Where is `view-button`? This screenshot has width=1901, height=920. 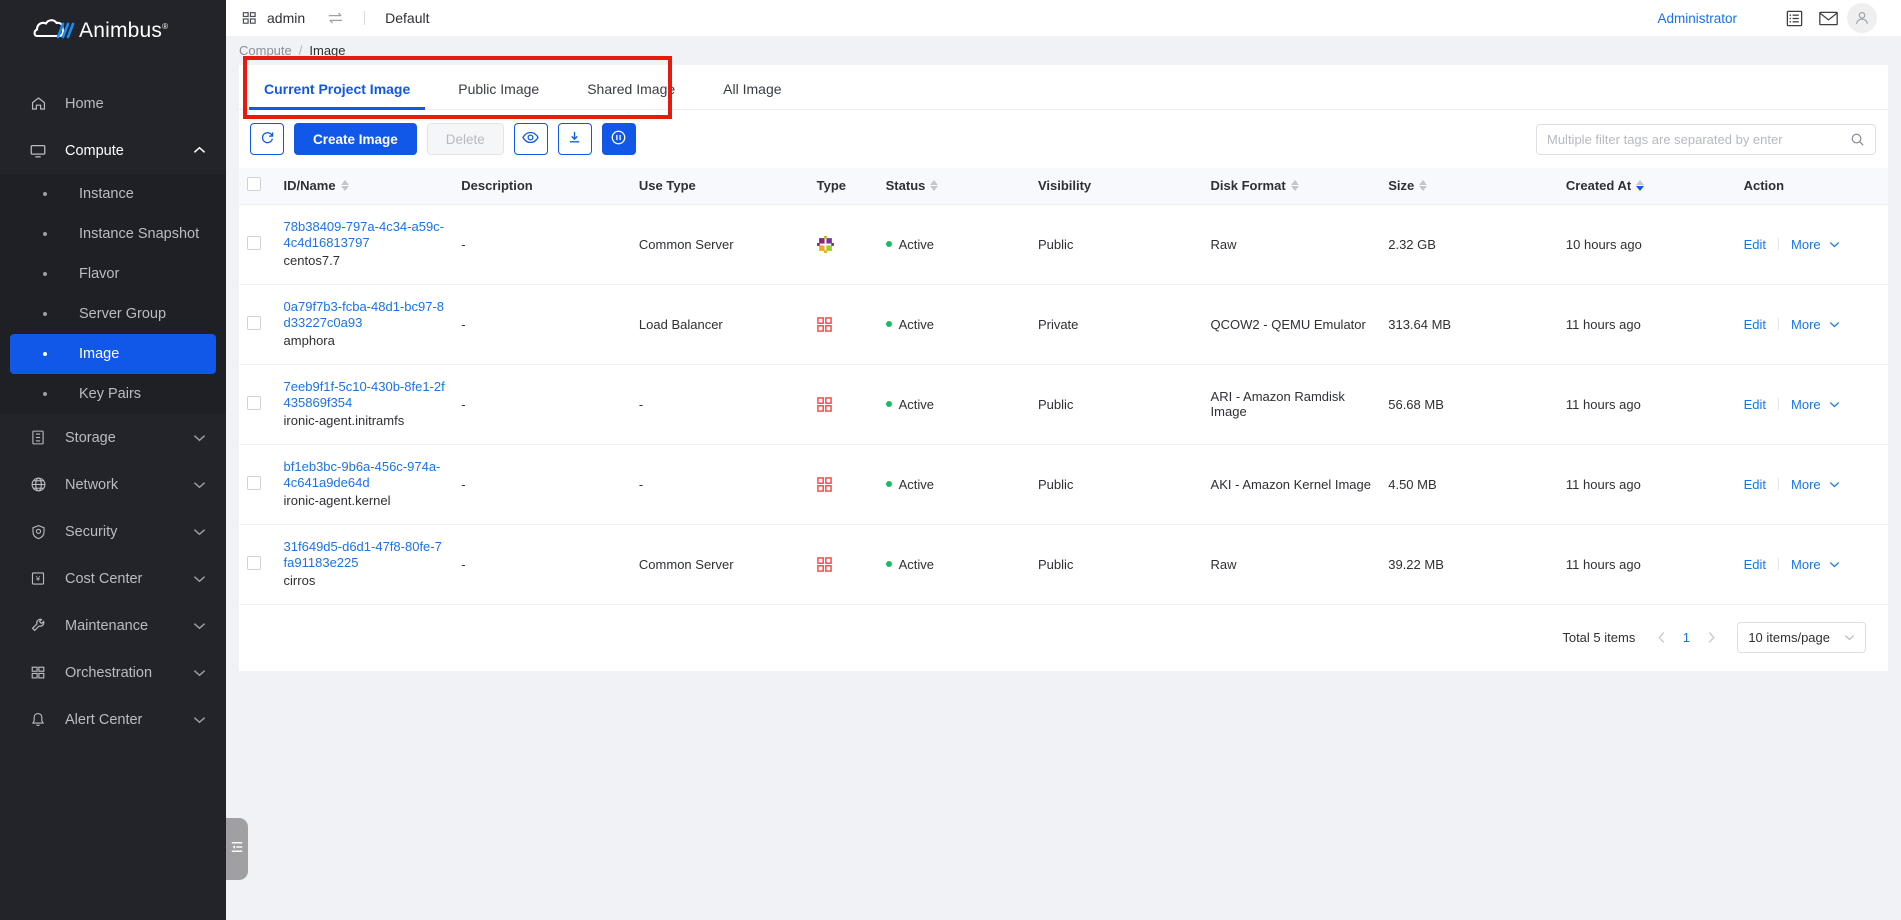
view-button is located at coordinates (530, 139).